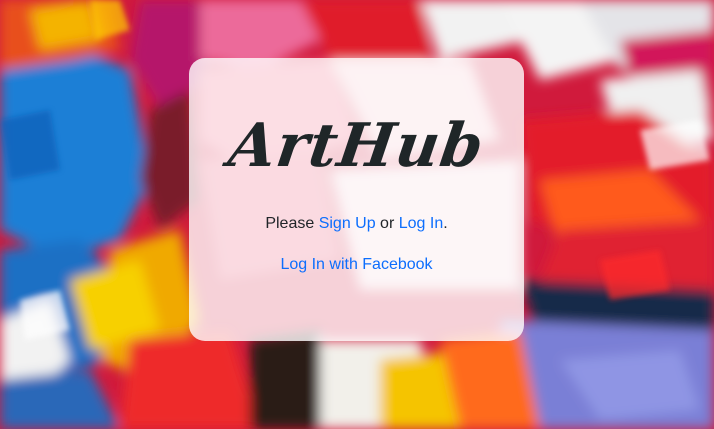 Image resolution: width=714 pixels, height=429 pixels. Describe the element at coordinates (421, 223) in the screenshot. I see `log-in-link: Log In` at that location.